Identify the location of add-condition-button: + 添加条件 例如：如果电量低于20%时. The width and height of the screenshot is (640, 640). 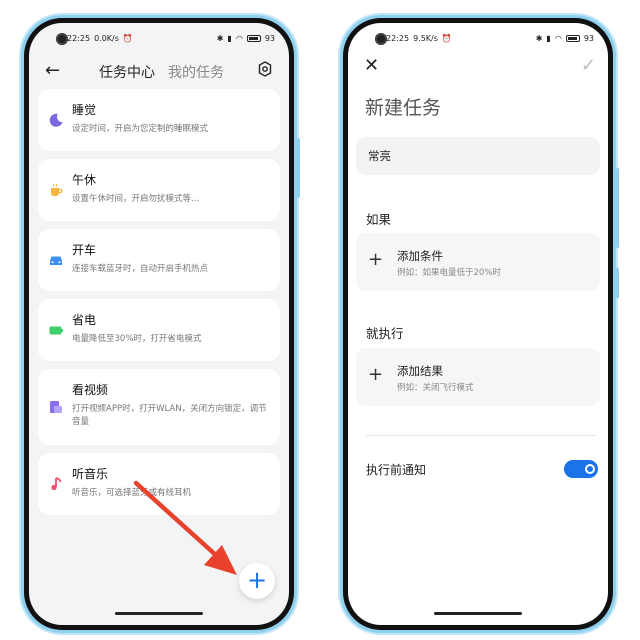
(478, 262).